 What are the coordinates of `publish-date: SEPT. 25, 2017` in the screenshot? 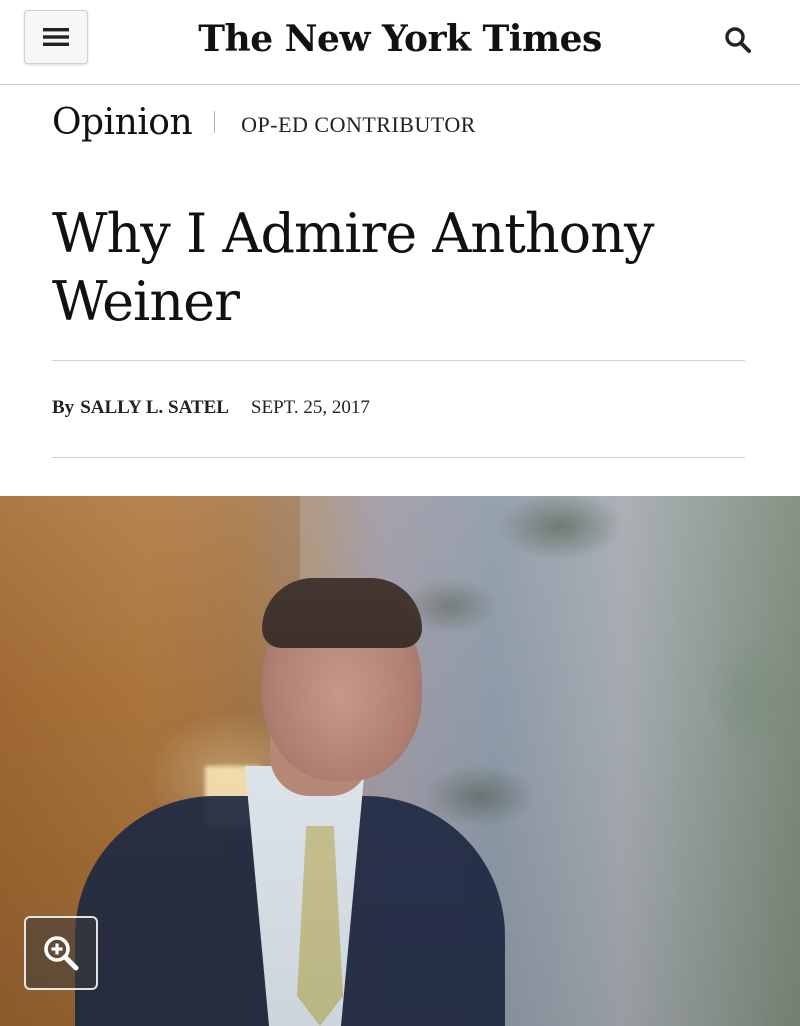 It's located at (310, 407).